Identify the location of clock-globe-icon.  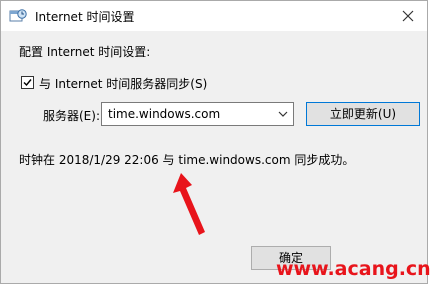
(18, 16).